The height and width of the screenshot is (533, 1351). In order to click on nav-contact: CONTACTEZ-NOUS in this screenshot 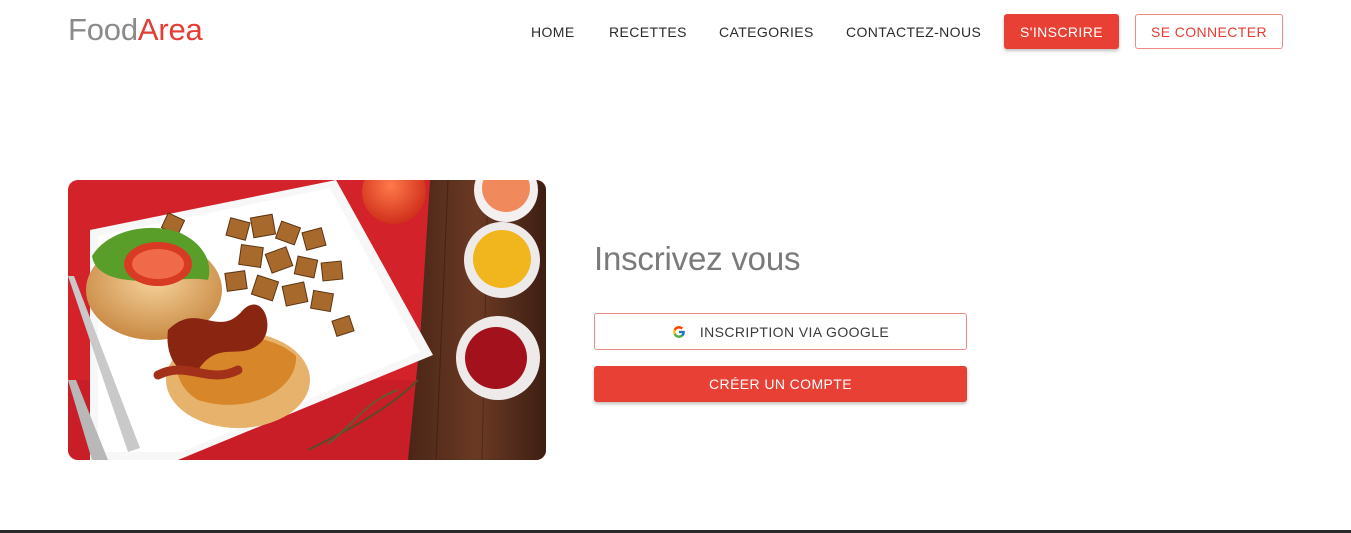, I will do `click(913, 32)`.